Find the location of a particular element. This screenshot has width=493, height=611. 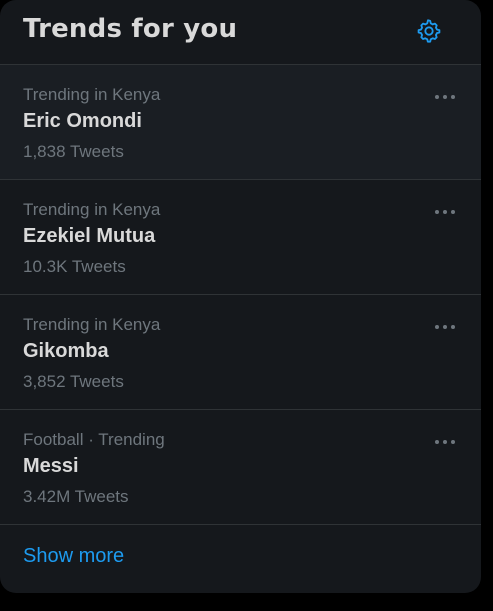

trend-tweet-count: 3,852 Tweets is located at coordinates (73, 381).